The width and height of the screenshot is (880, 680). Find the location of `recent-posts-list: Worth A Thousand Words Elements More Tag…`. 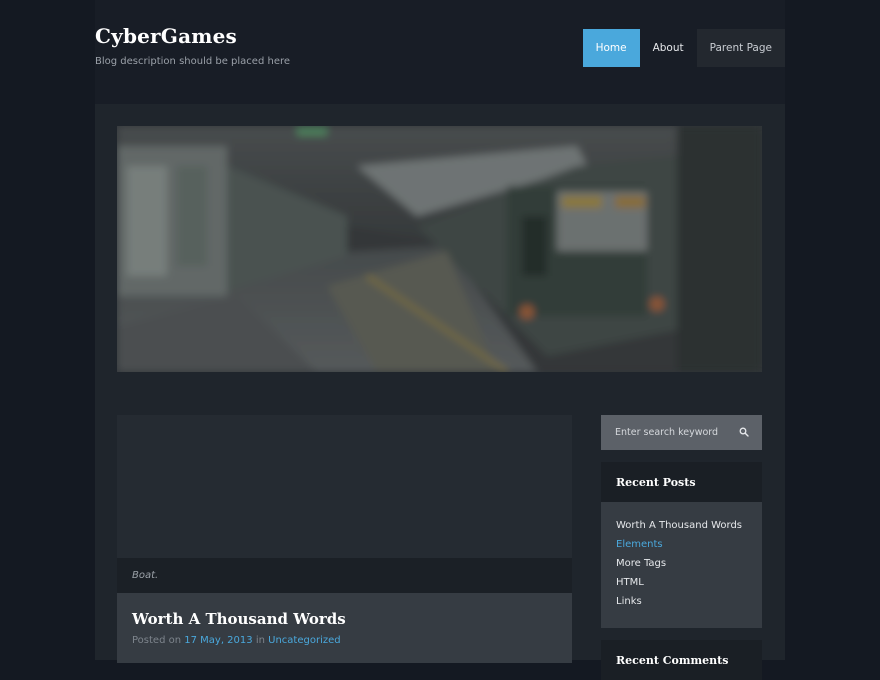

recent-posts-list: Worth A Thousand Words Elements More Tag… is located at coordinates (681, 558).